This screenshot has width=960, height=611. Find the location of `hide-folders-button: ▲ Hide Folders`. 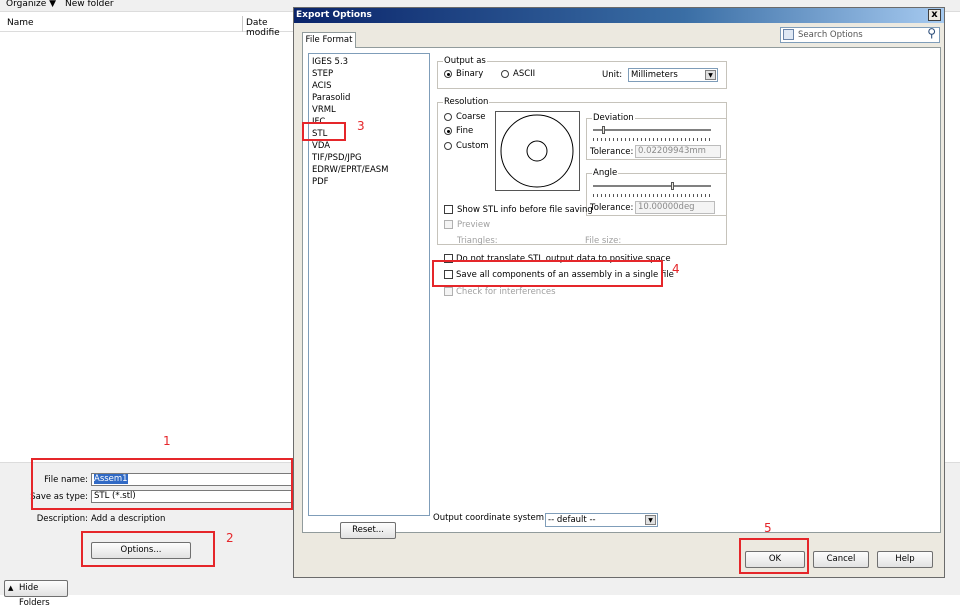

hide-folders-button: ▲ Hide Folders is located at coordinates (36, 594).